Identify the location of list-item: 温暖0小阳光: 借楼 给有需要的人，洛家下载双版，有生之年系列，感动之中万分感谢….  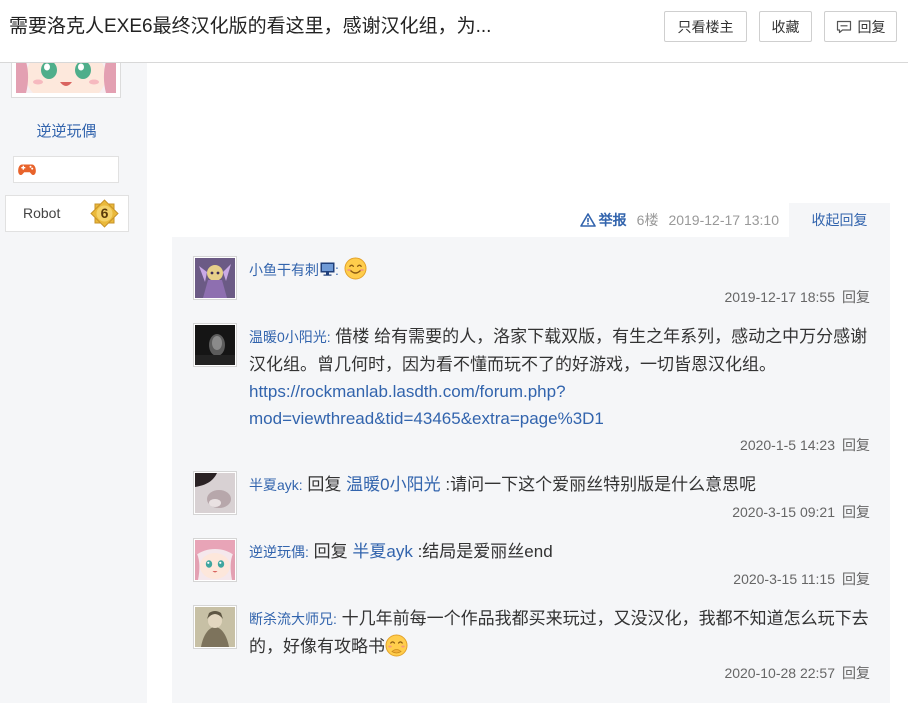
(531, 390).